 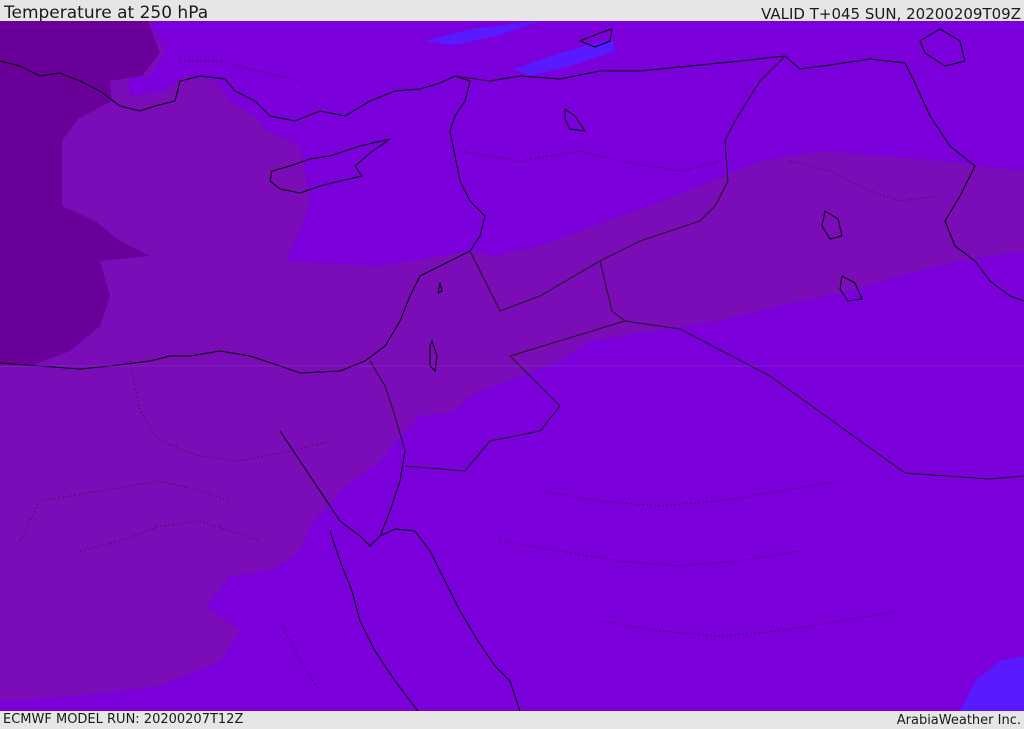 What do you see at coordinates (958, 720) in the screenshot?
I see `credit-text: ArabiaWeather Inc.` at bounding box center [958, 720].